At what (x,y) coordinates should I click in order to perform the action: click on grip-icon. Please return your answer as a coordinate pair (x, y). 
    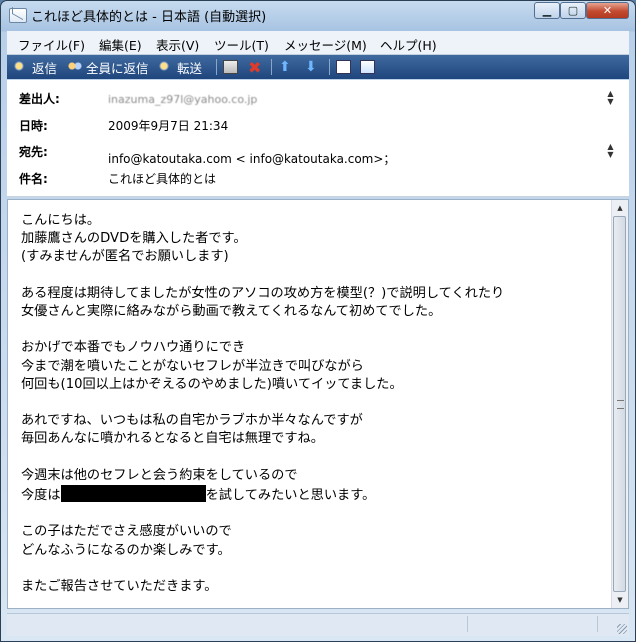
    Looking at the image, I should click on (620, 404).